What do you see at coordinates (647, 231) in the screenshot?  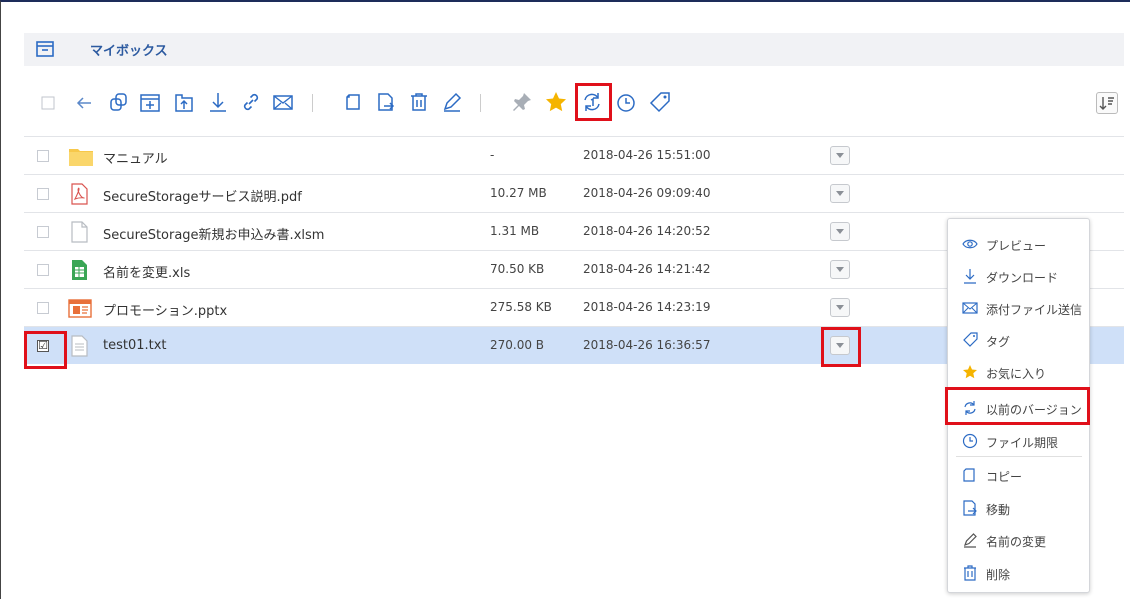 I see `file-date: 2018-04-26 14:20:52` at bounding box center [647, 231].